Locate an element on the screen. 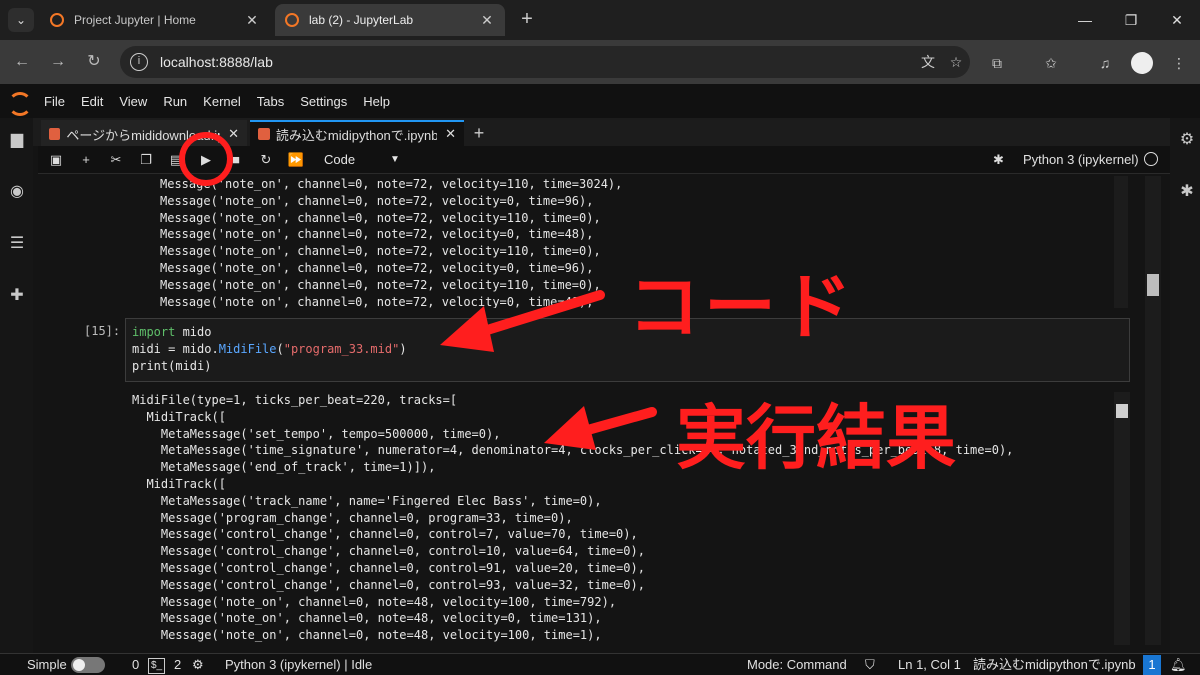  doc-tab-mididownload: ページからmididownload.ipynb ✕ is located at coordinates (144, 133).